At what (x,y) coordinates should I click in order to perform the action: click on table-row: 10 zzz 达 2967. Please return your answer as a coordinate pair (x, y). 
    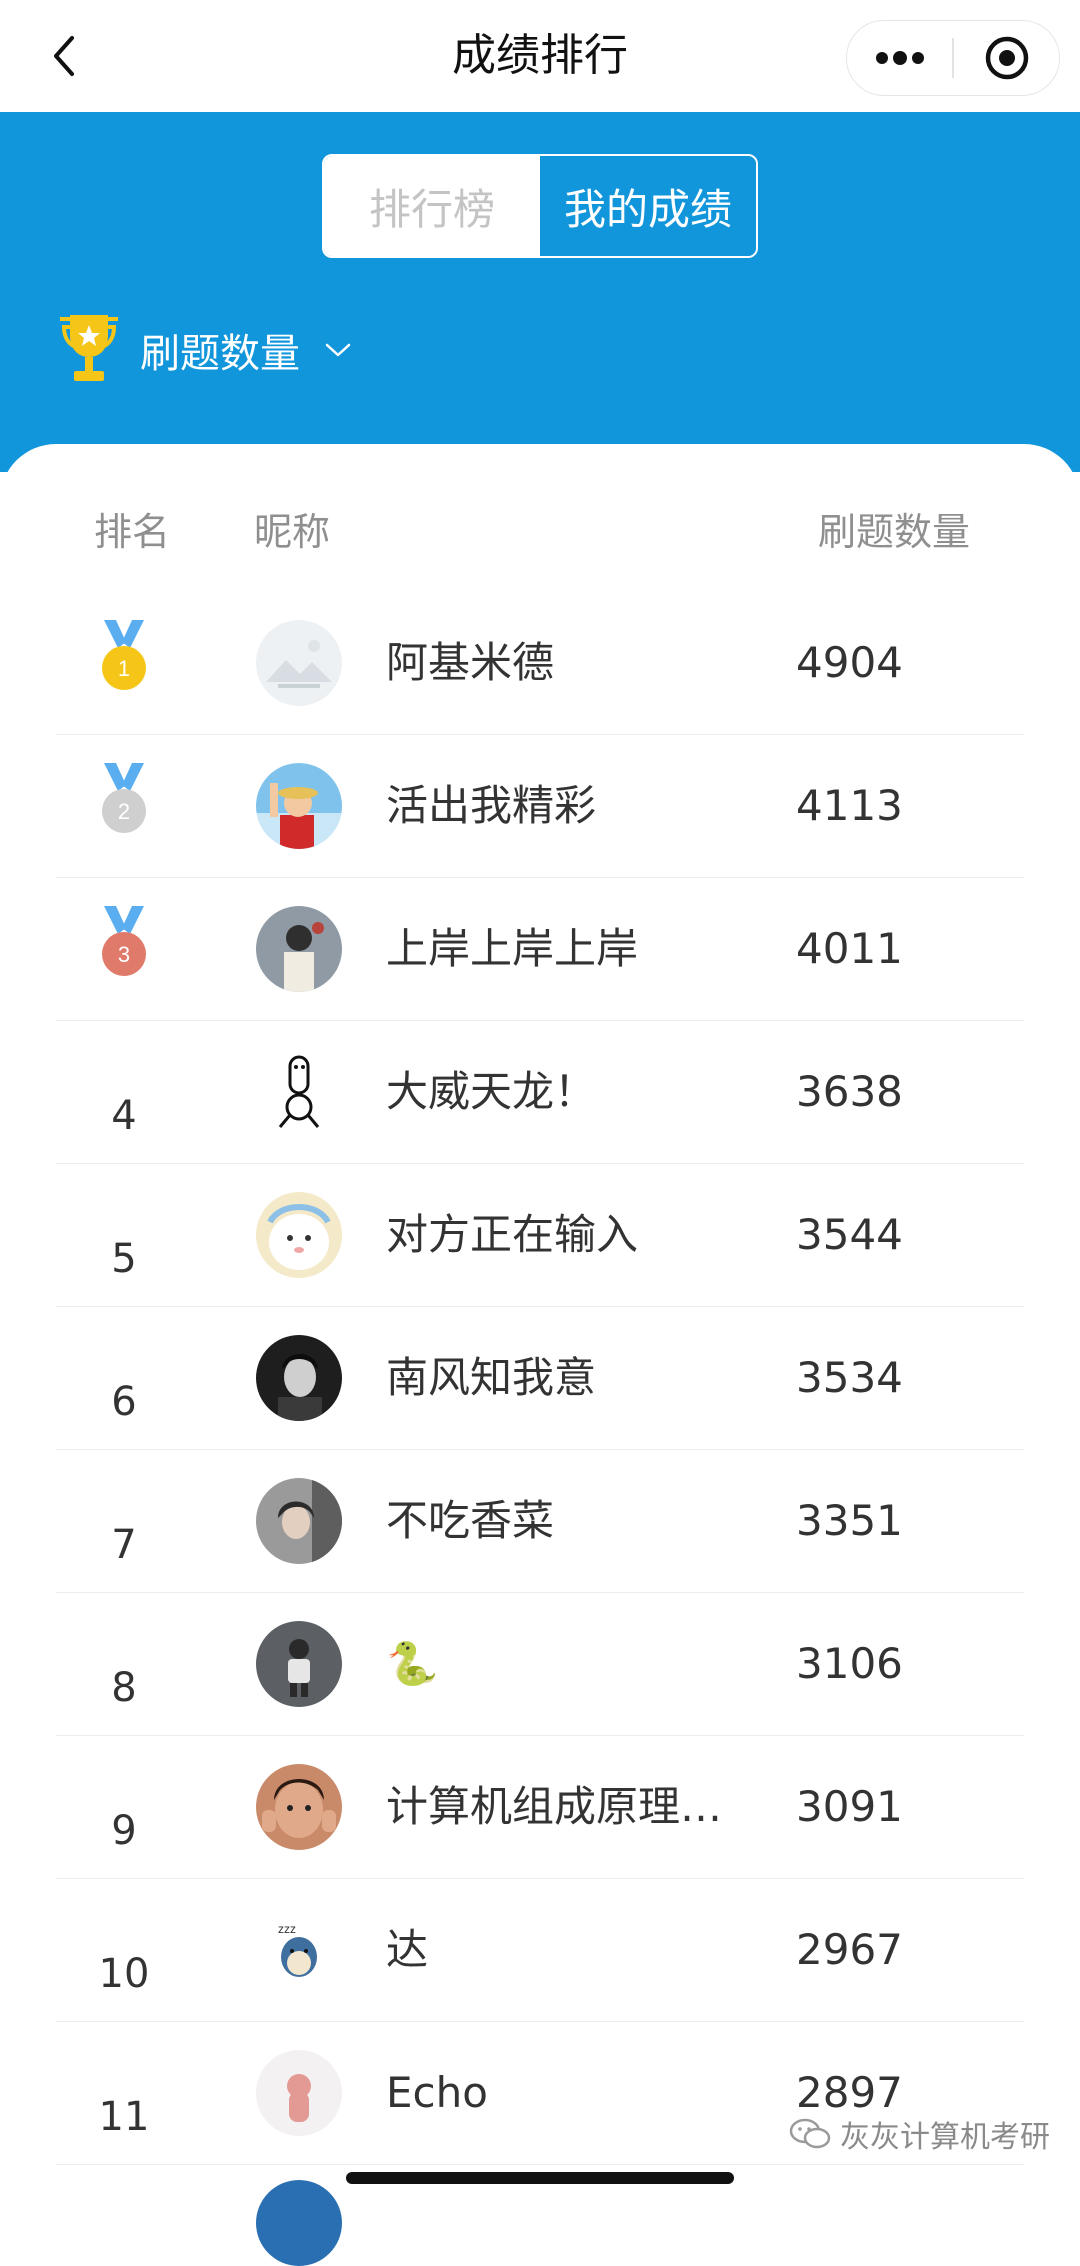
    Looking at the image, I should click on (540, 1950).